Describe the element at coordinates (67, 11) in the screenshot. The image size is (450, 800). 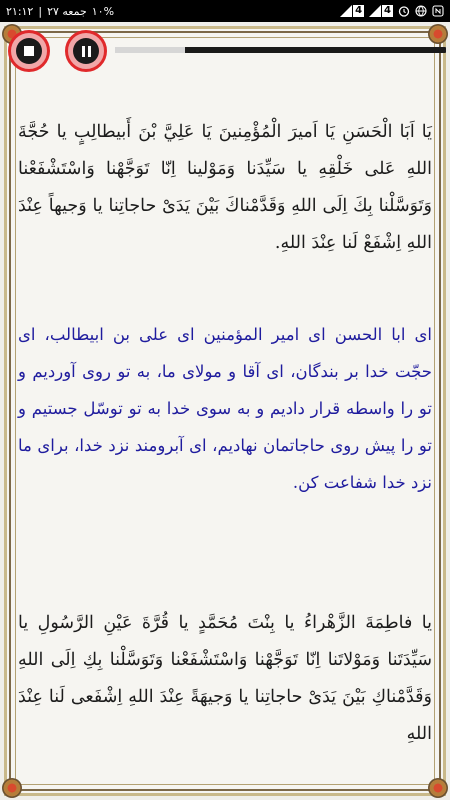
I see `date: جمعه ۲۷` at that location.